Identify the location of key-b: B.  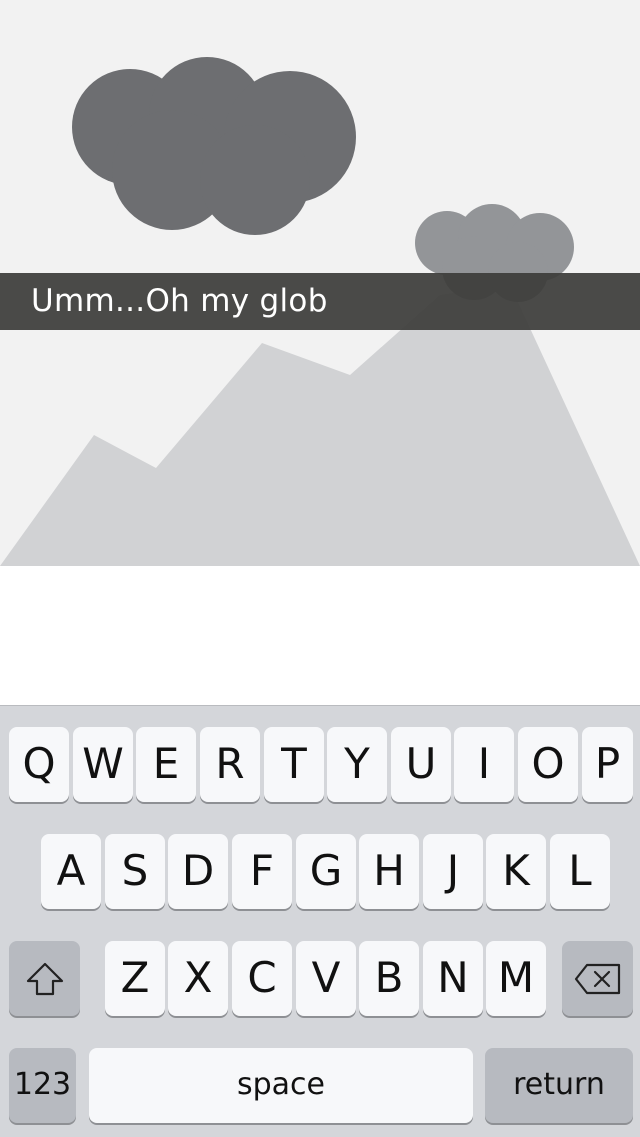
(389, 978).